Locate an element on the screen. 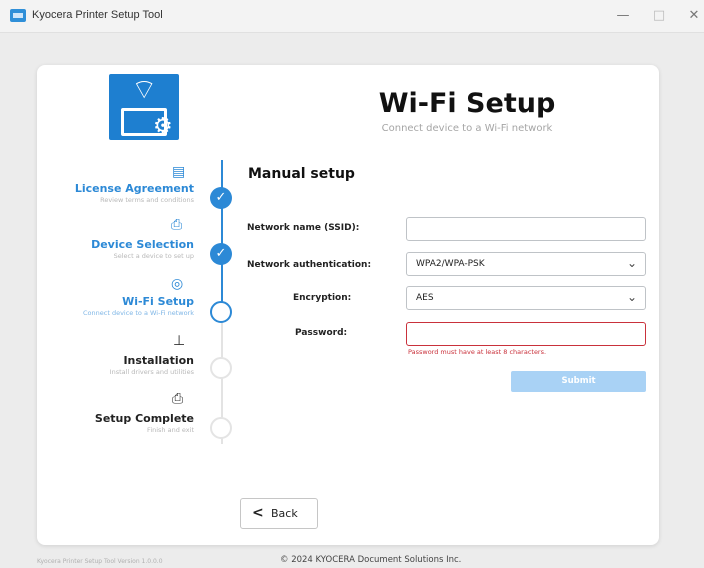 This screenshot has height=568, width=704. maximize-button: □ is located at coordinates (659, 16).